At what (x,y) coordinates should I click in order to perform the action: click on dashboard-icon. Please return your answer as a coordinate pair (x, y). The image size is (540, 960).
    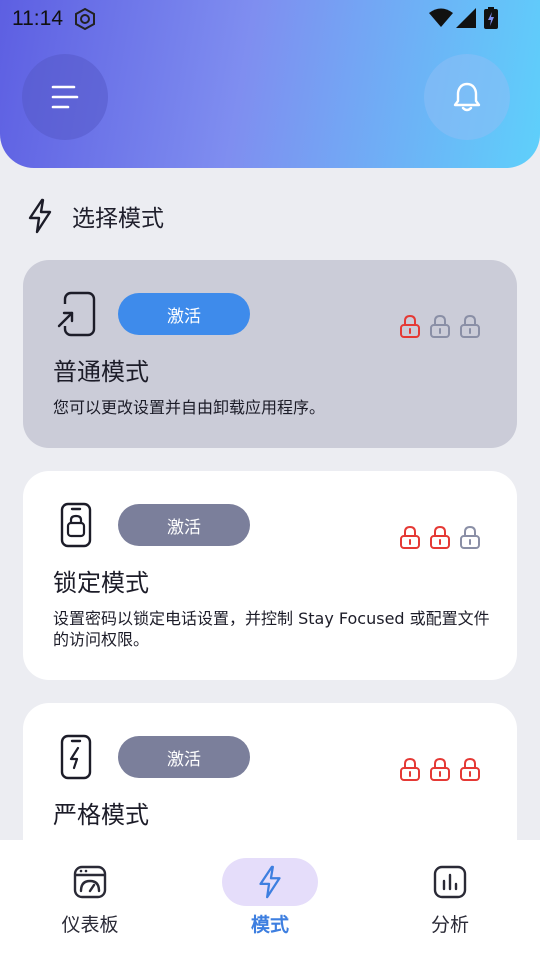
    Looking at the image, I should click on (90, 882).